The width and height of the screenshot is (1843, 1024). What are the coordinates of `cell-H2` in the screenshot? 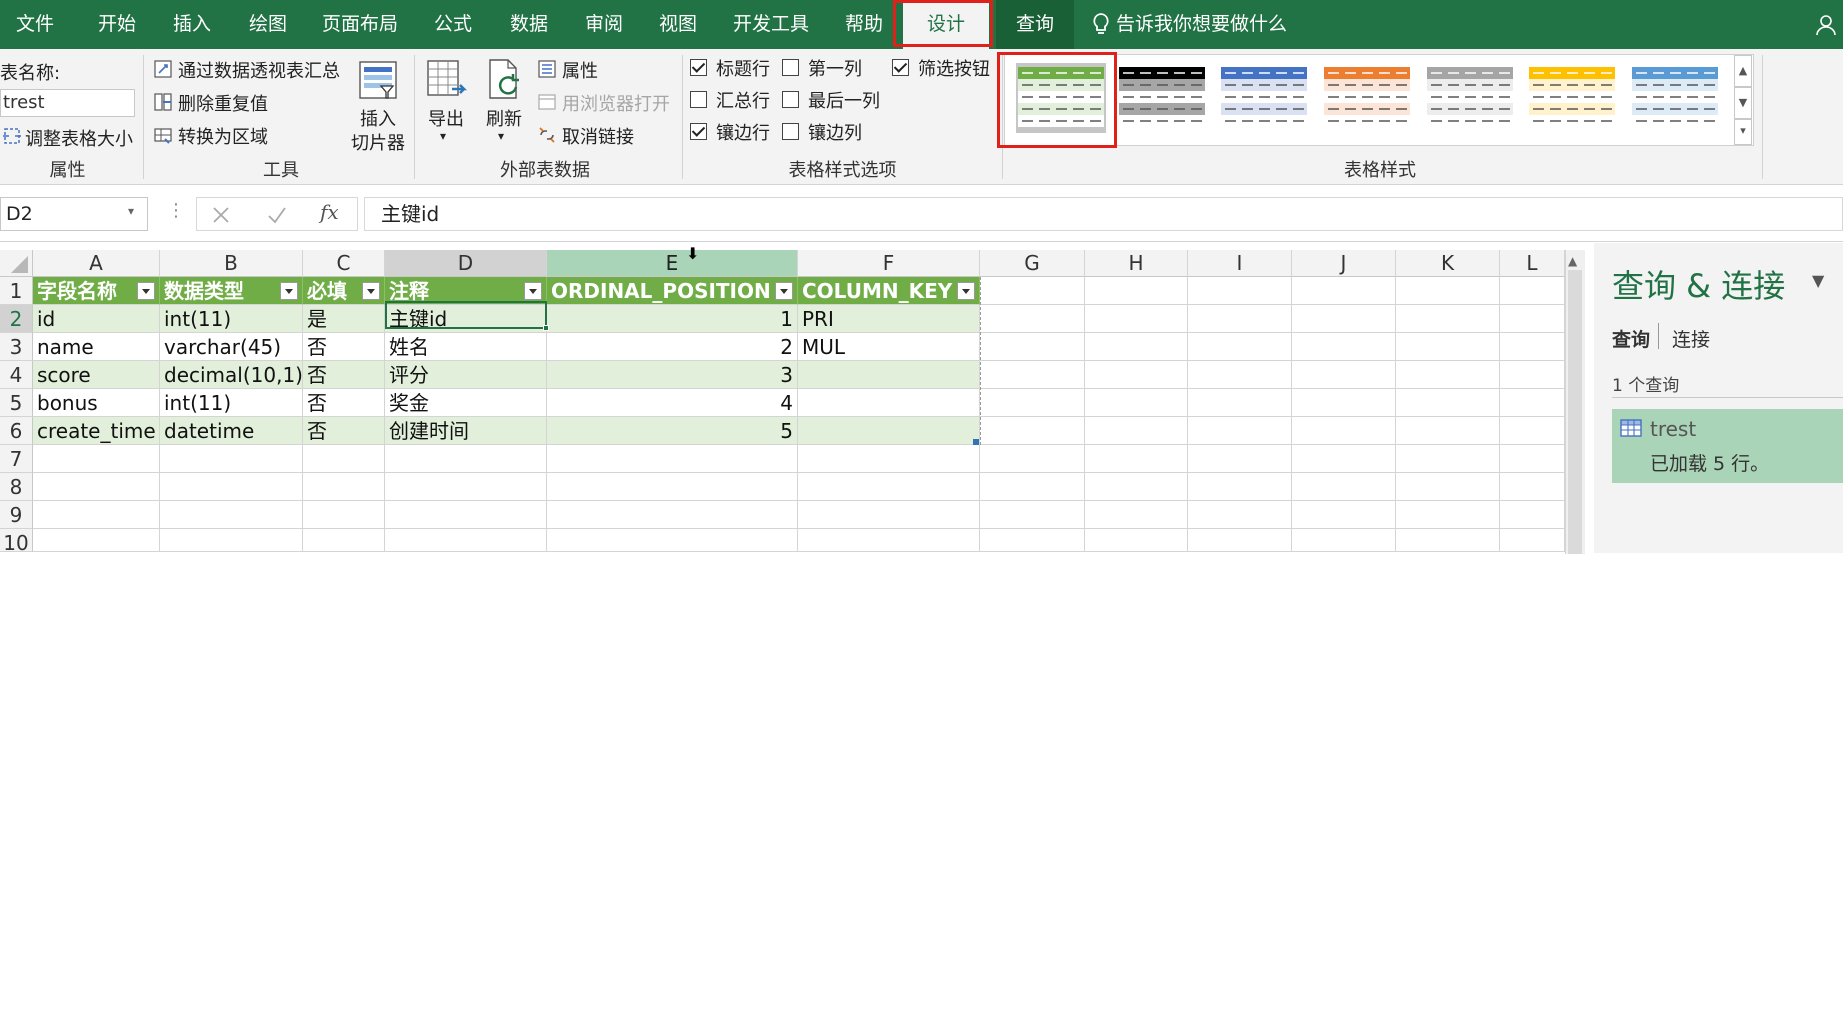 It's located at (1136, 319).